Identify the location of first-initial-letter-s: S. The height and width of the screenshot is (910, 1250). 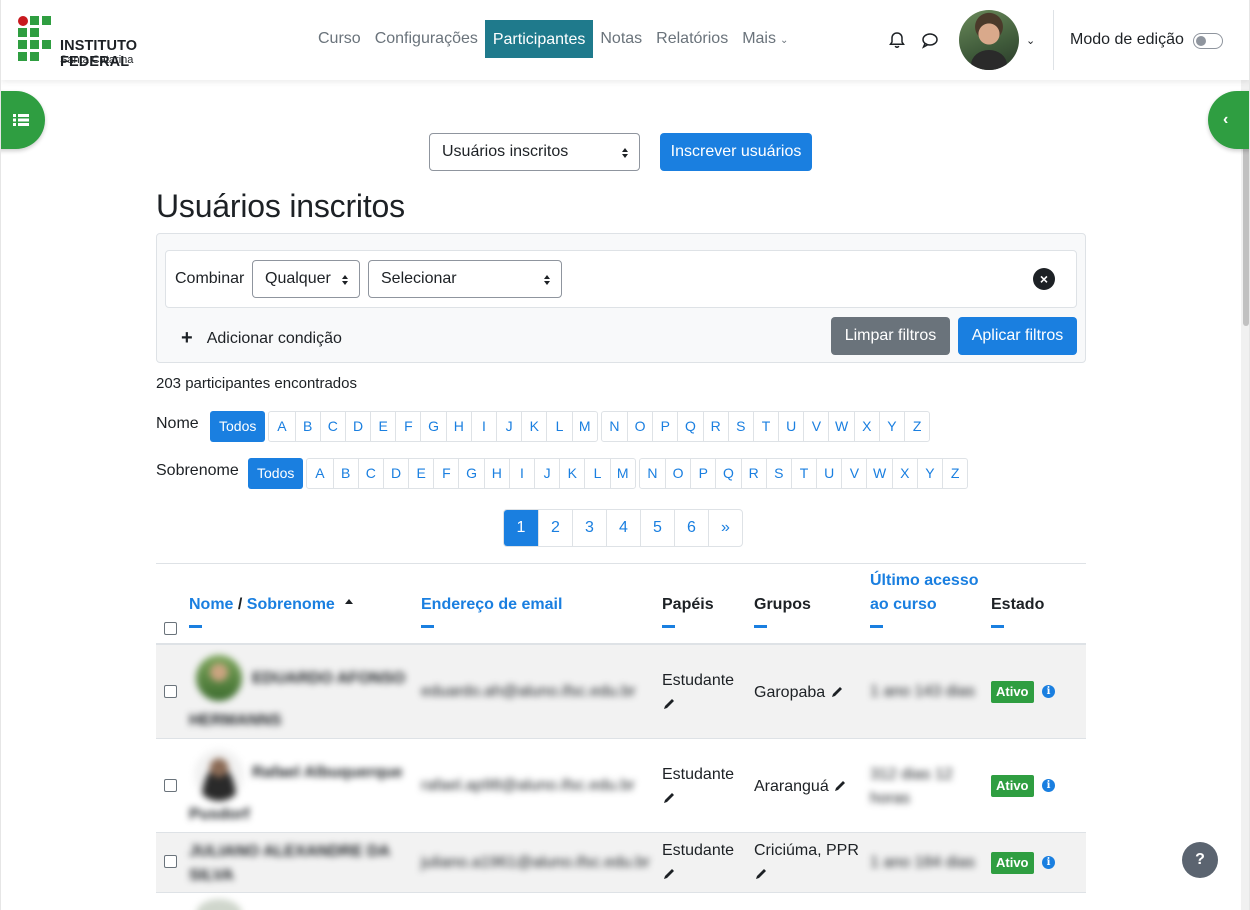
(740, 426).